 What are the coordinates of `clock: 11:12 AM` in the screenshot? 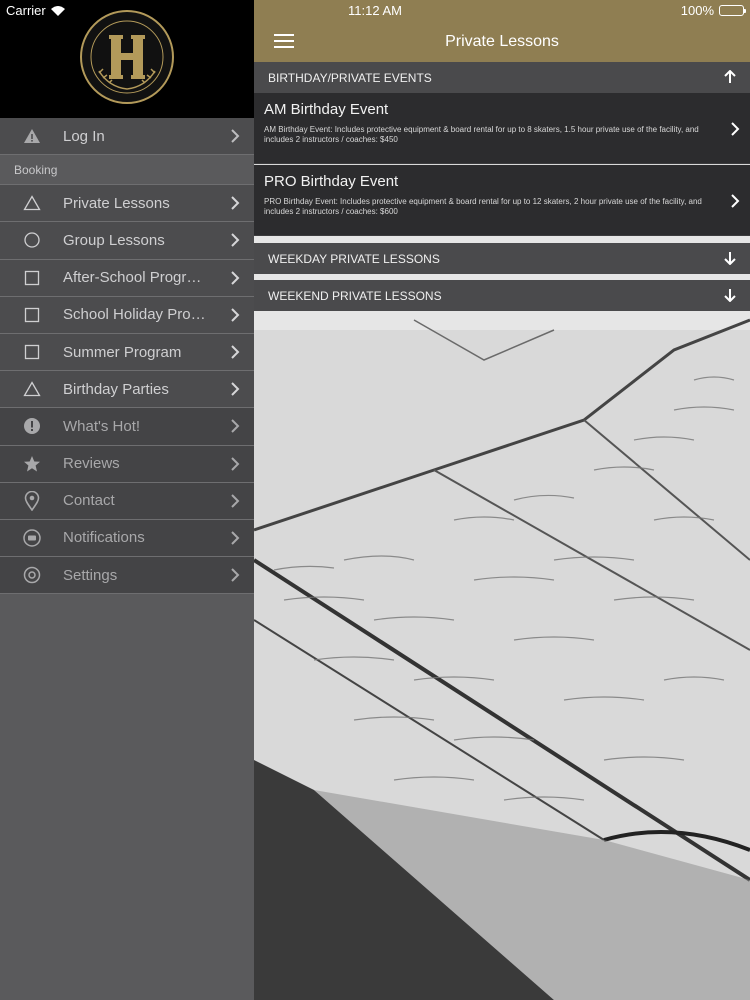 It's located at (375, 10).